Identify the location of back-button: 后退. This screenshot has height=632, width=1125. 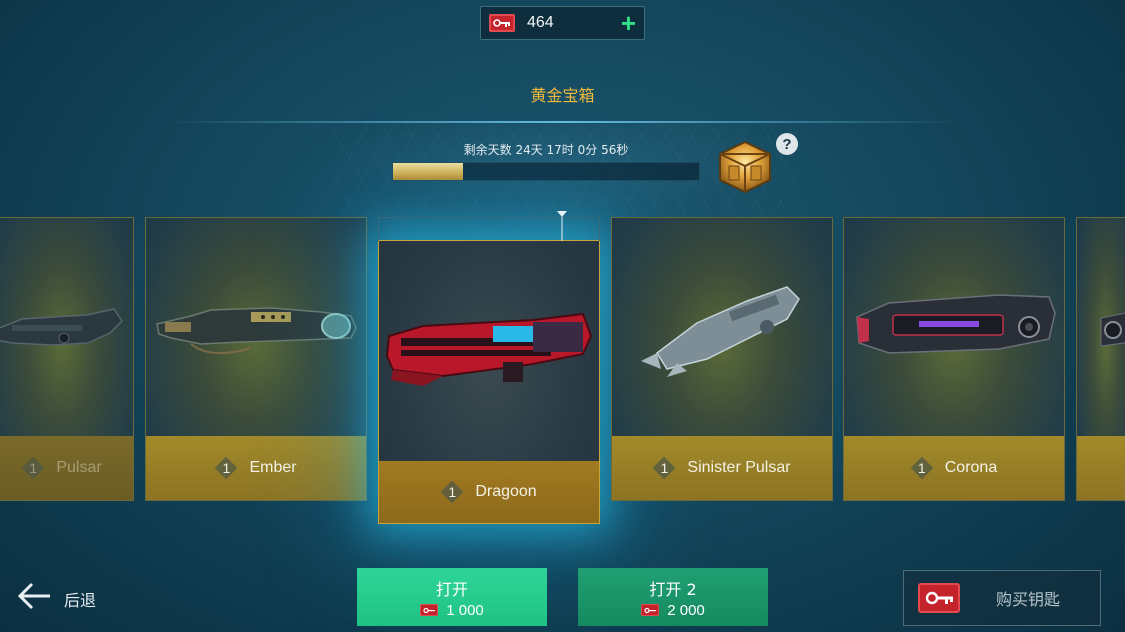
(57, 598).